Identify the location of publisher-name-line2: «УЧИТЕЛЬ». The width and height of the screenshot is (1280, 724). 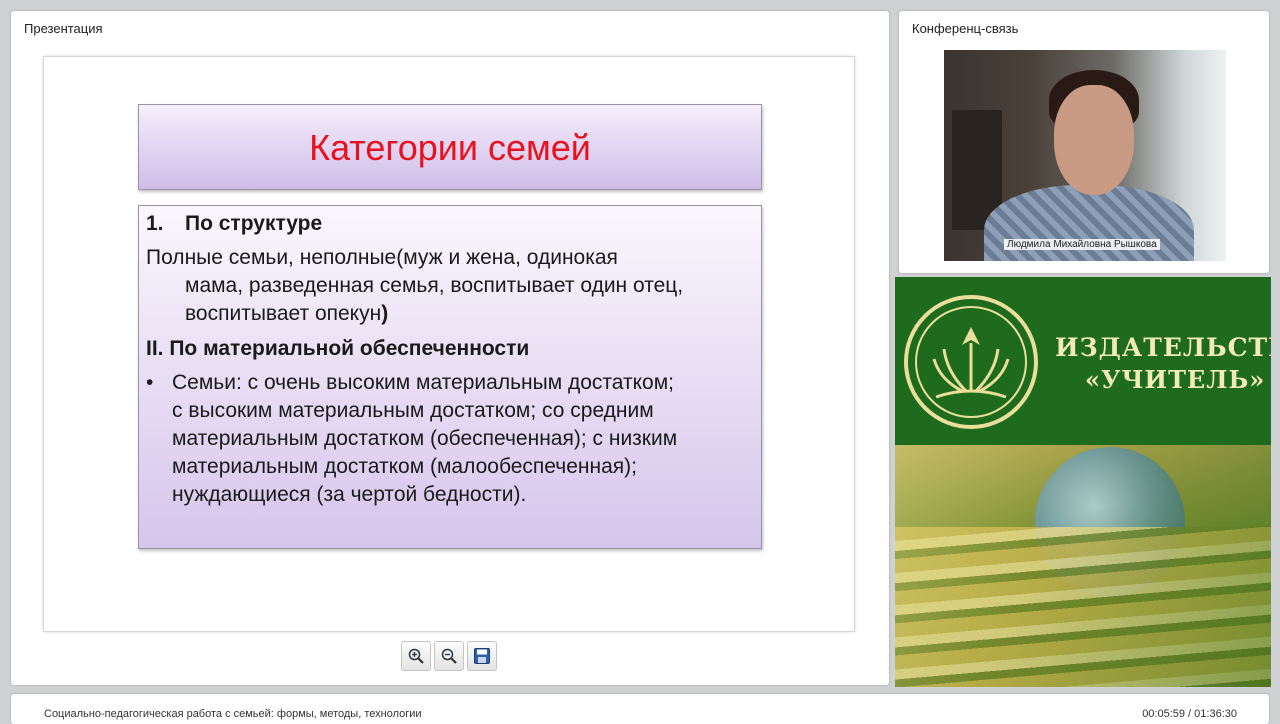
(1175, 379).